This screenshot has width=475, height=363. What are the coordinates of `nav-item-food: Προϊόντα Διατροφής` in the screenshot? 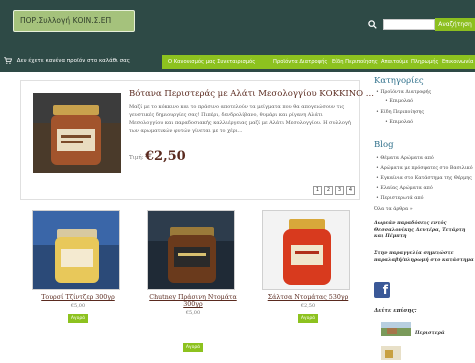 It's located at (300, 62).